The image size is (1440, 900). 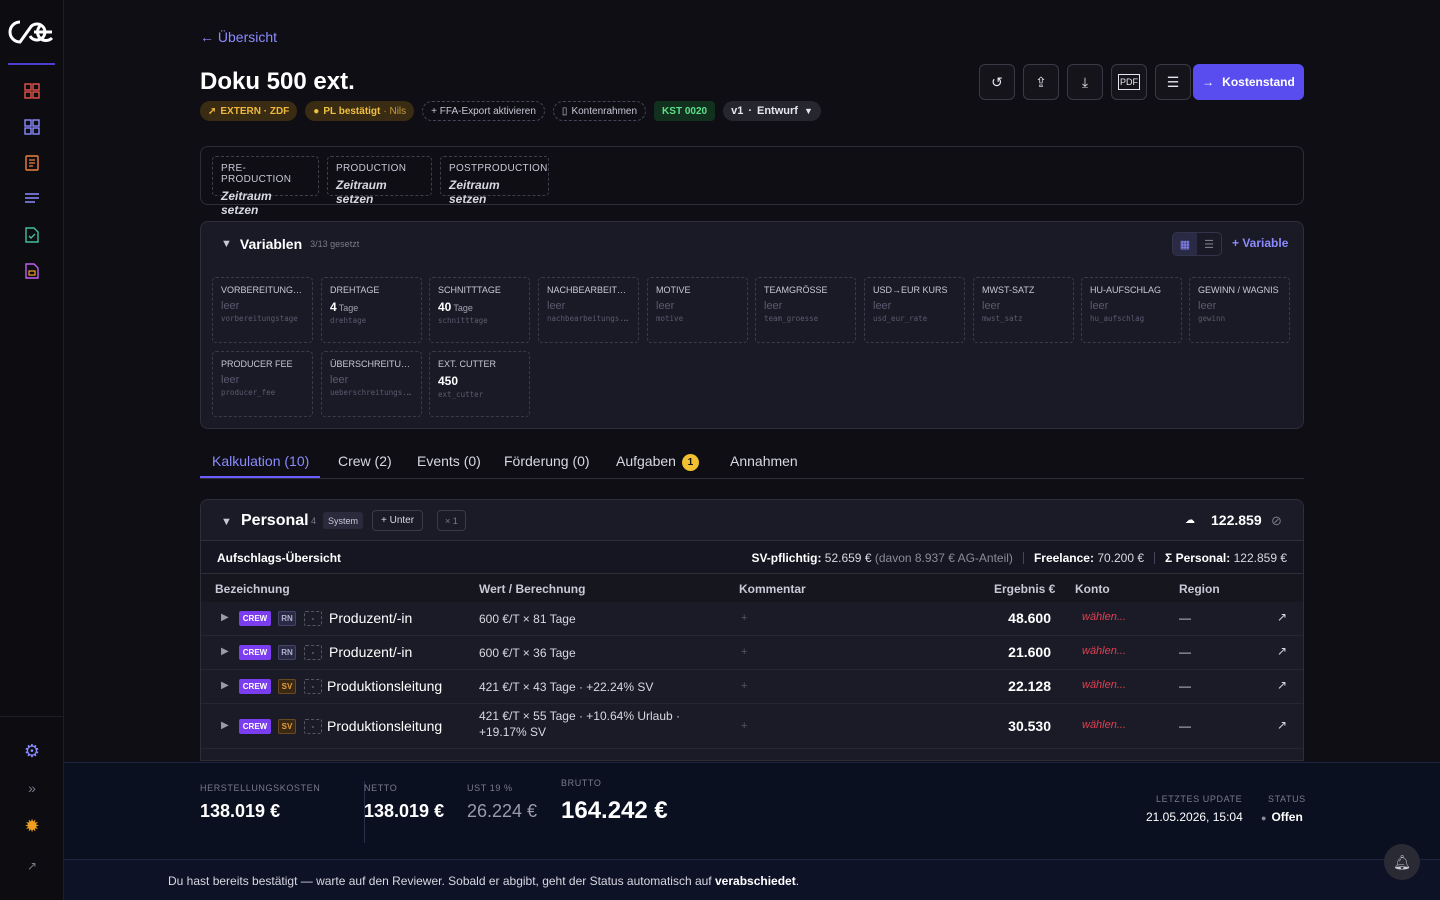 What do you see at coordinates (249, 111) in the screenshot?
I see `extern-chip: ➚ EXTERN · ZDF` at bounding box center [249, 111].